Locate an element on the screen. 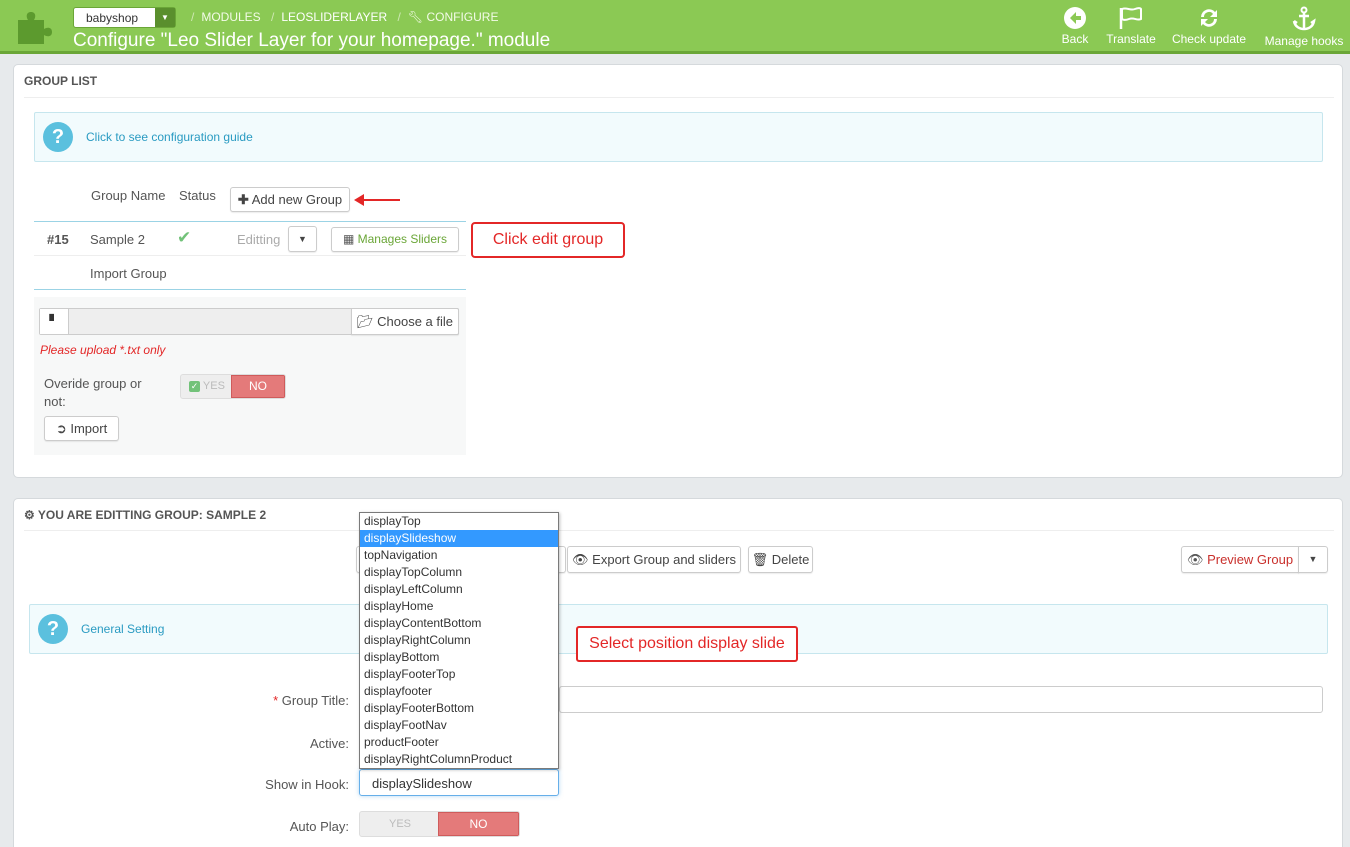 Image resolution: width=1350 pixels, height=847 pixels. hook-option: displayRightColumn is located at coordinates (459, 640).